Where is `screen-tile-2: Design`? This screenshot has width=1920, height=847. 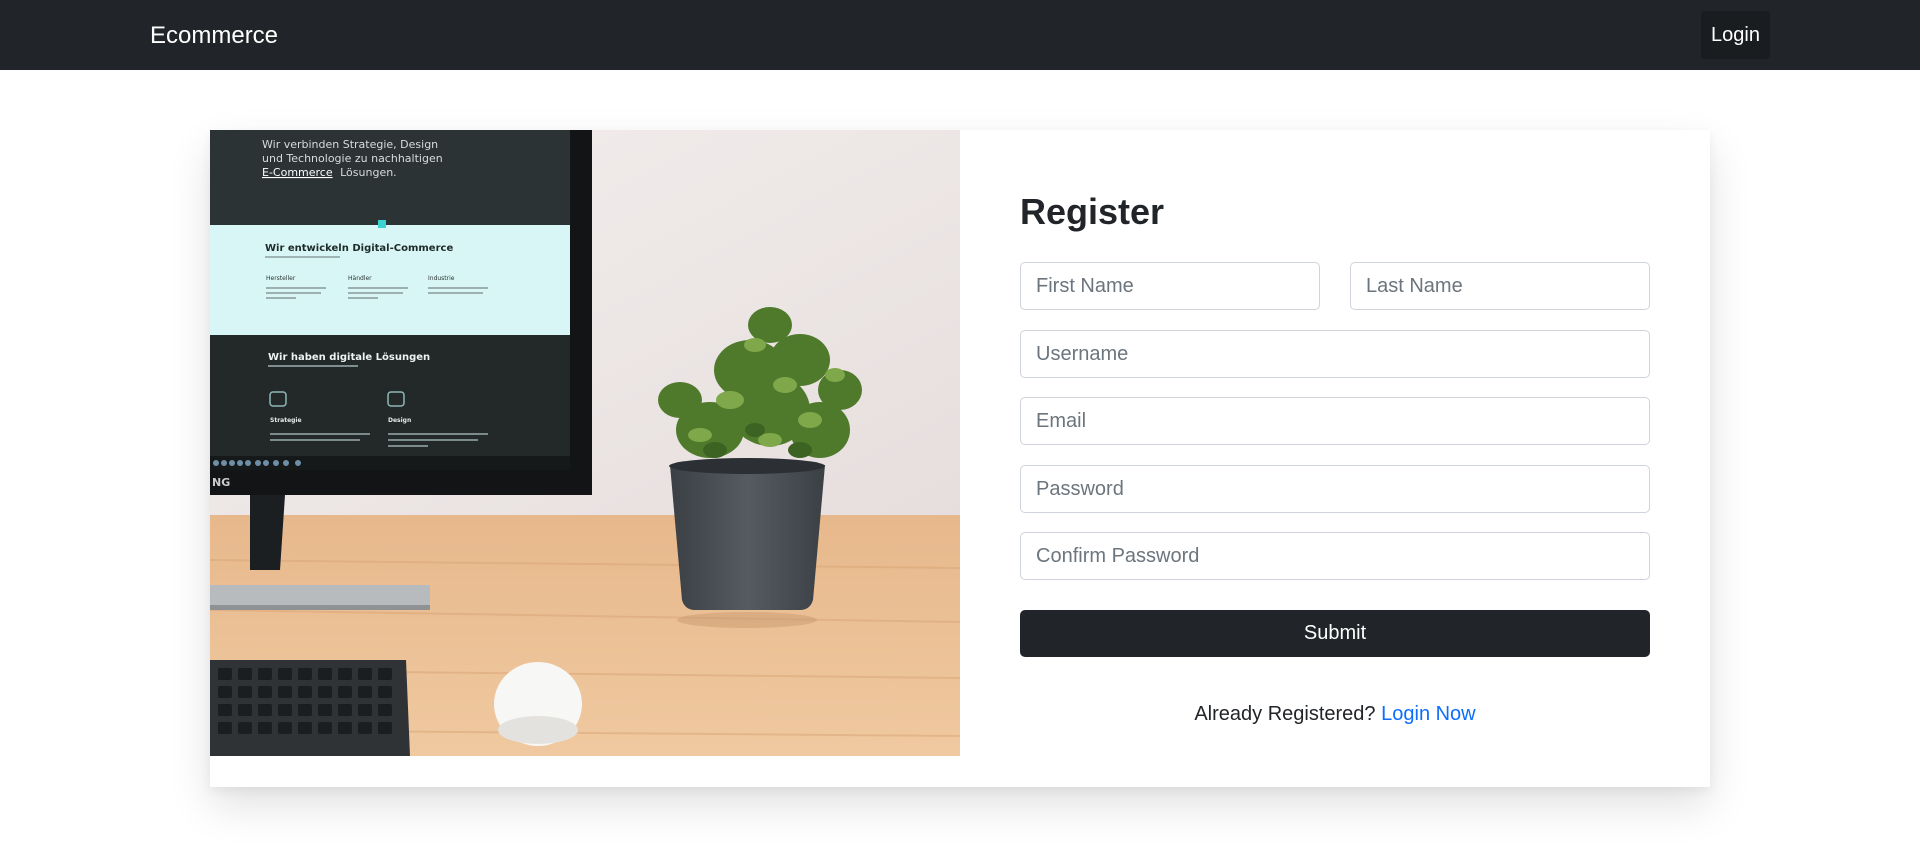
screen-tile-2: Design is located at coordinates (399, 420).